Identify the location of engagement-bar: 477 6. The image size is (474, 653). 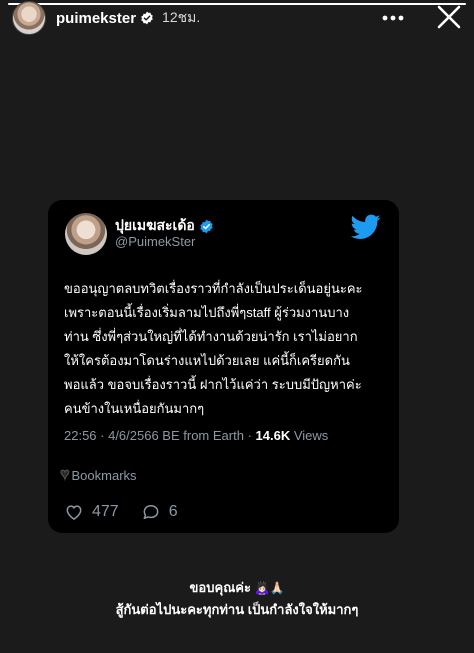
(132, 512).